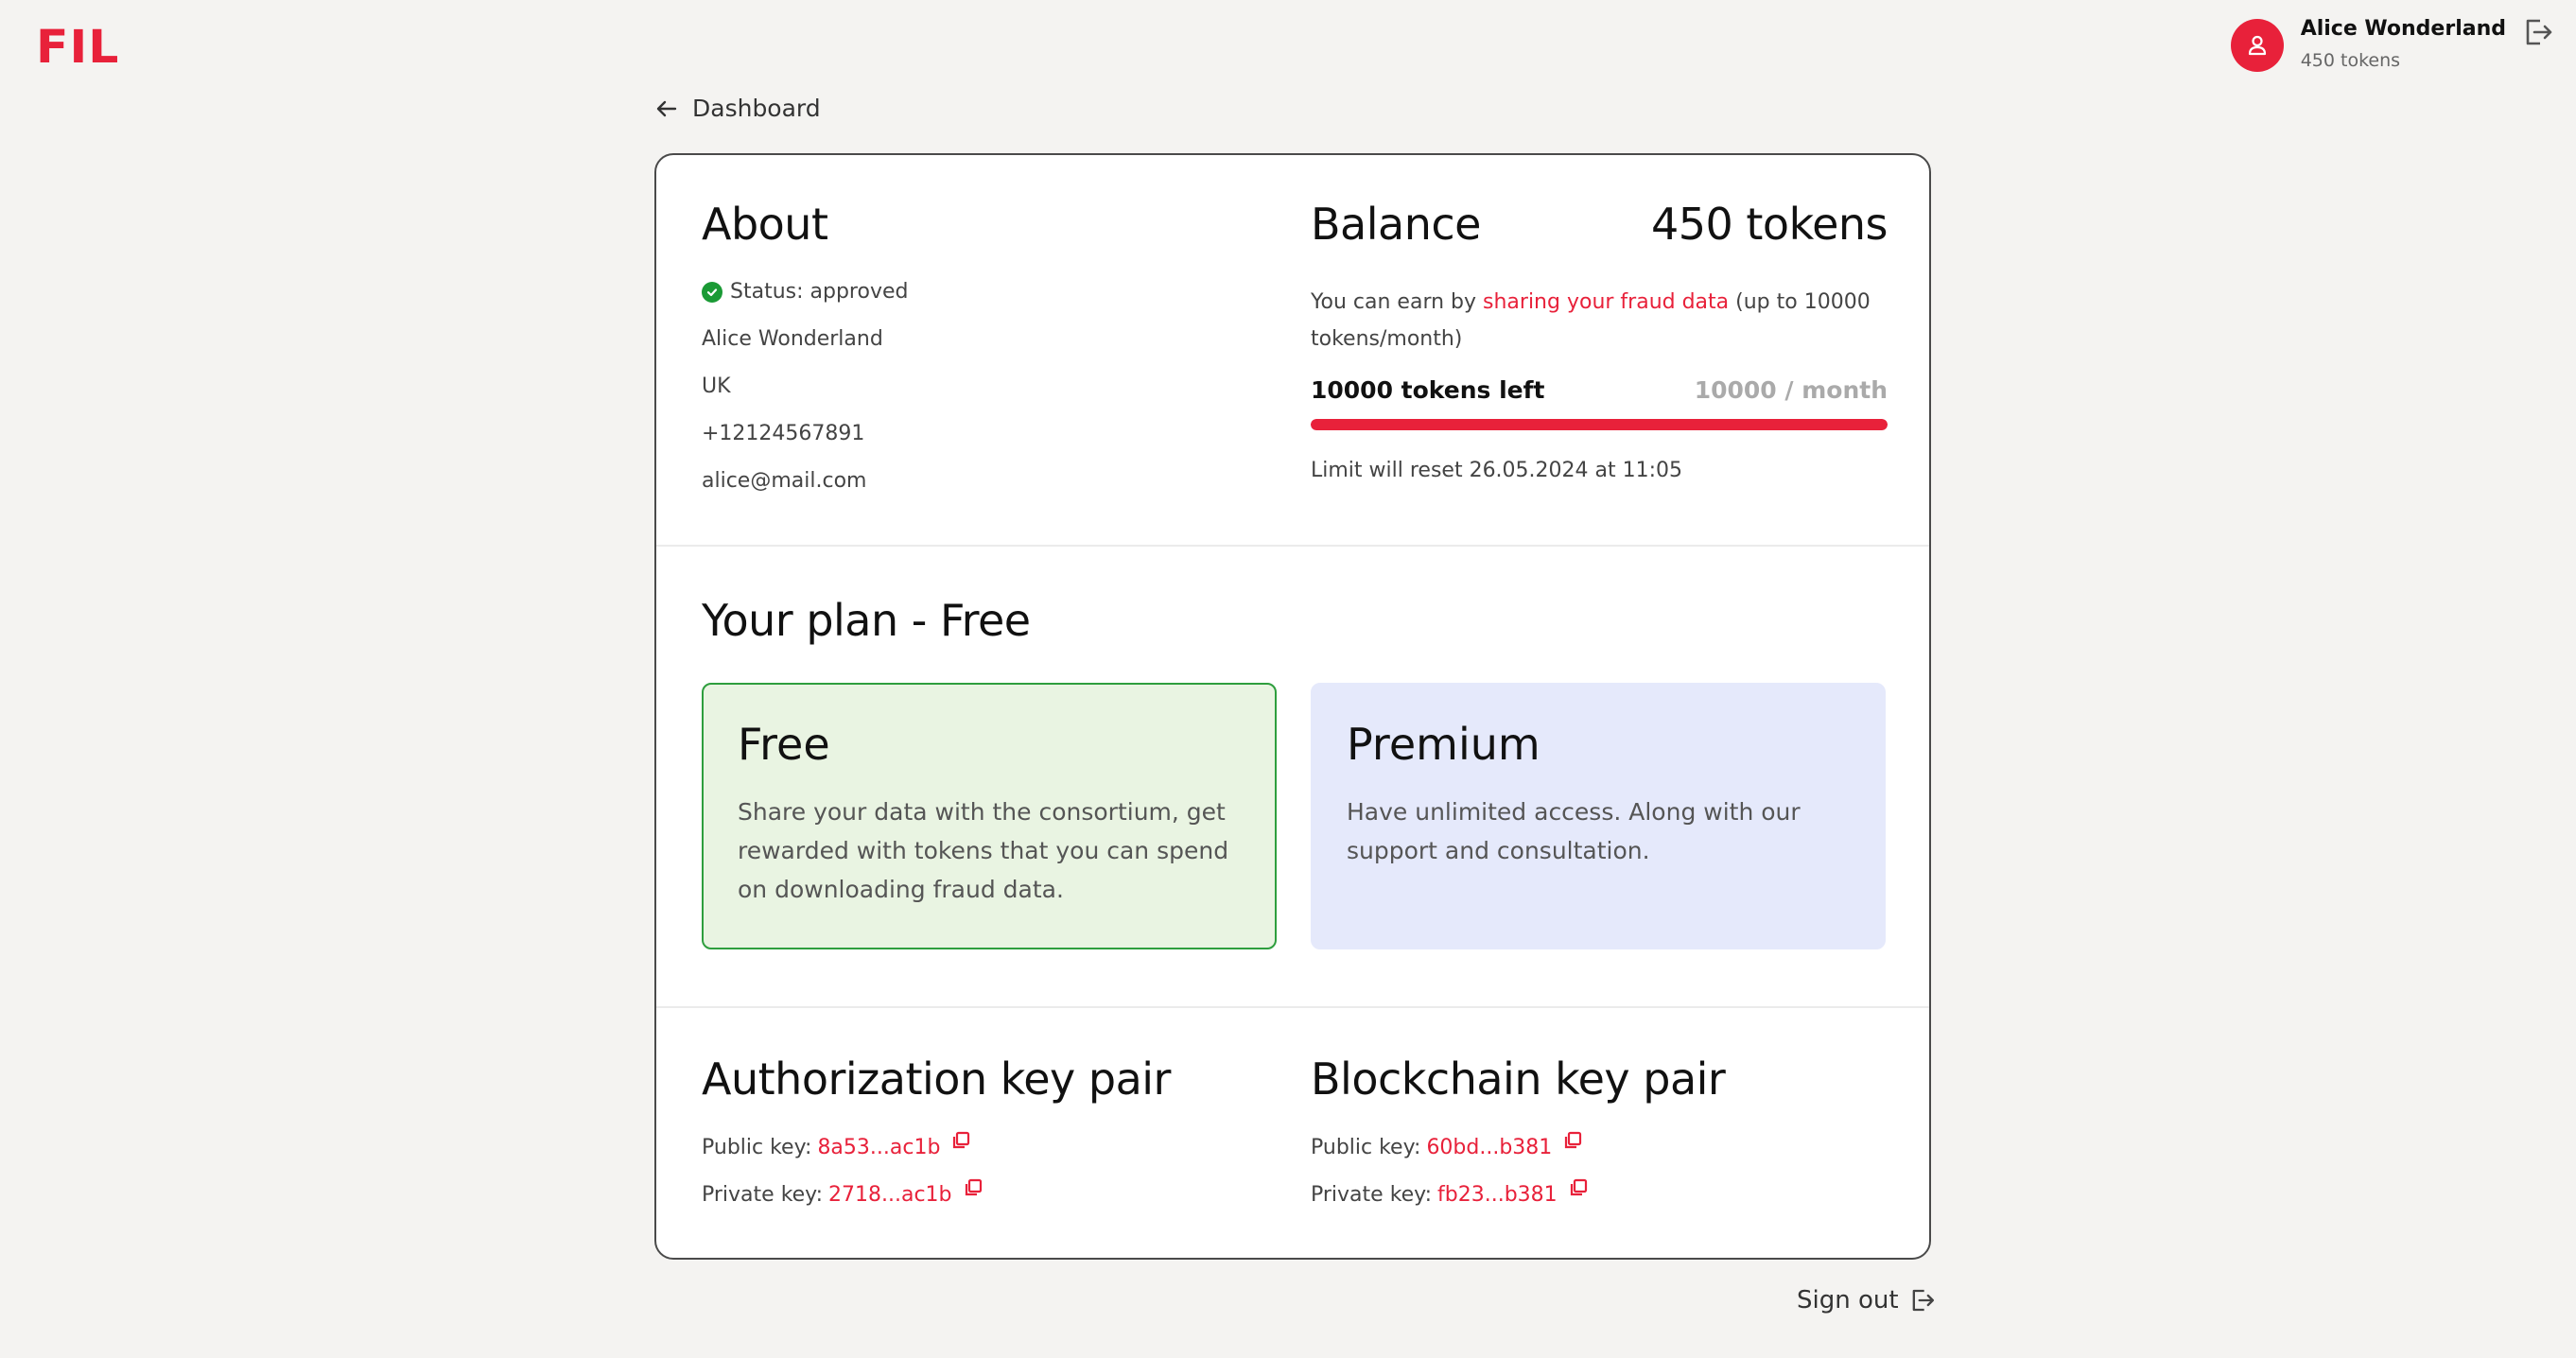 The height and width of the screenshot is (1358, 2576). What do you see at coordinates (1769, 225) in the screenshot?
I see `balance-amount: 450 tokens` at bounding box center [1769, 225].